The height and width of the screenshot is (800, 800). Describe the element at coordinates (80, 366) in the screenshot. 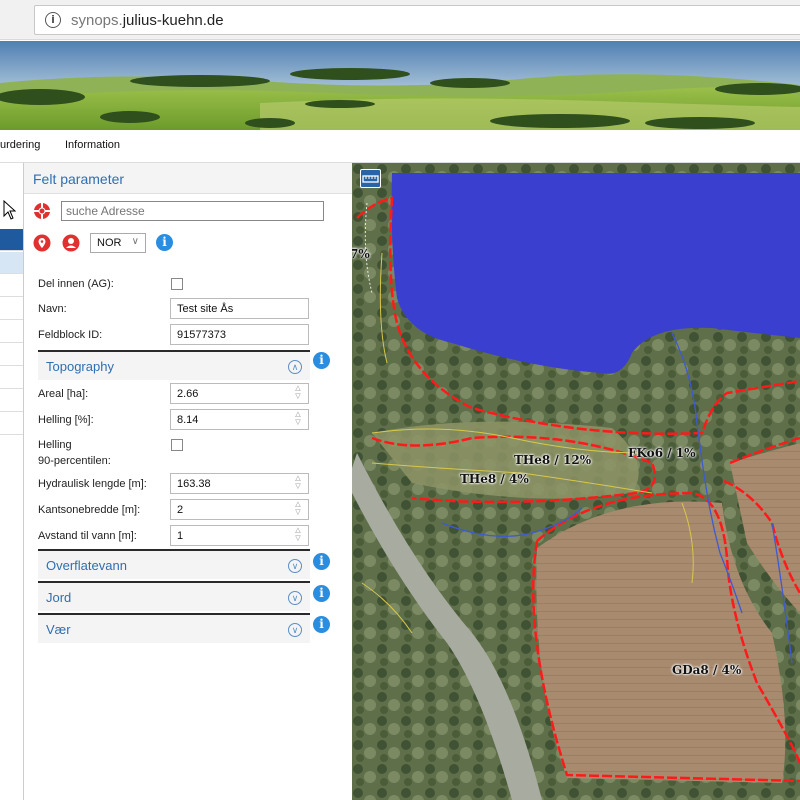

I see `section-topography-title: Topography` at that location.